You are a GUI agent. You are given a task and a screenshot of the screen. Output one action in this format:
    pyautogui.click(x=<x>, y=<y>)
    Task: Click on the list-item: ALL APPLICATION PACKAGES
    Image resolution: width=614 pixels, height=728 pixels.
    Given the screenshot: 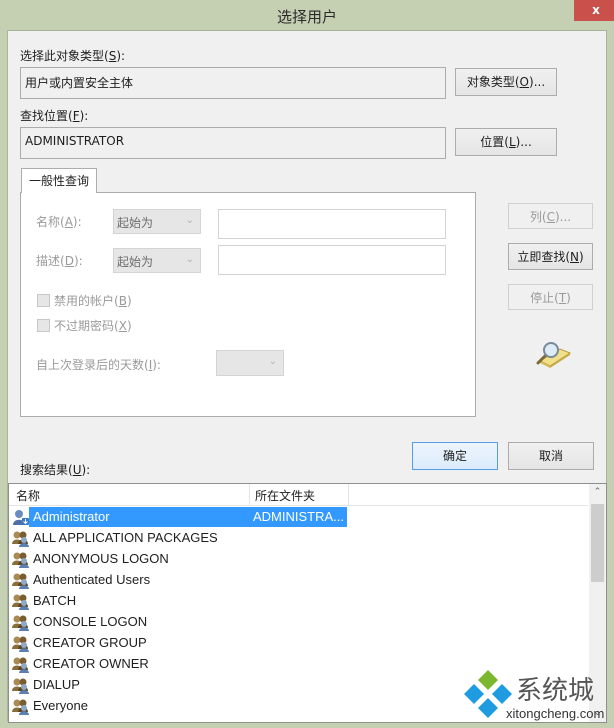 What is the action you would take?
    pyautogui.click(x=179, y=538)
    